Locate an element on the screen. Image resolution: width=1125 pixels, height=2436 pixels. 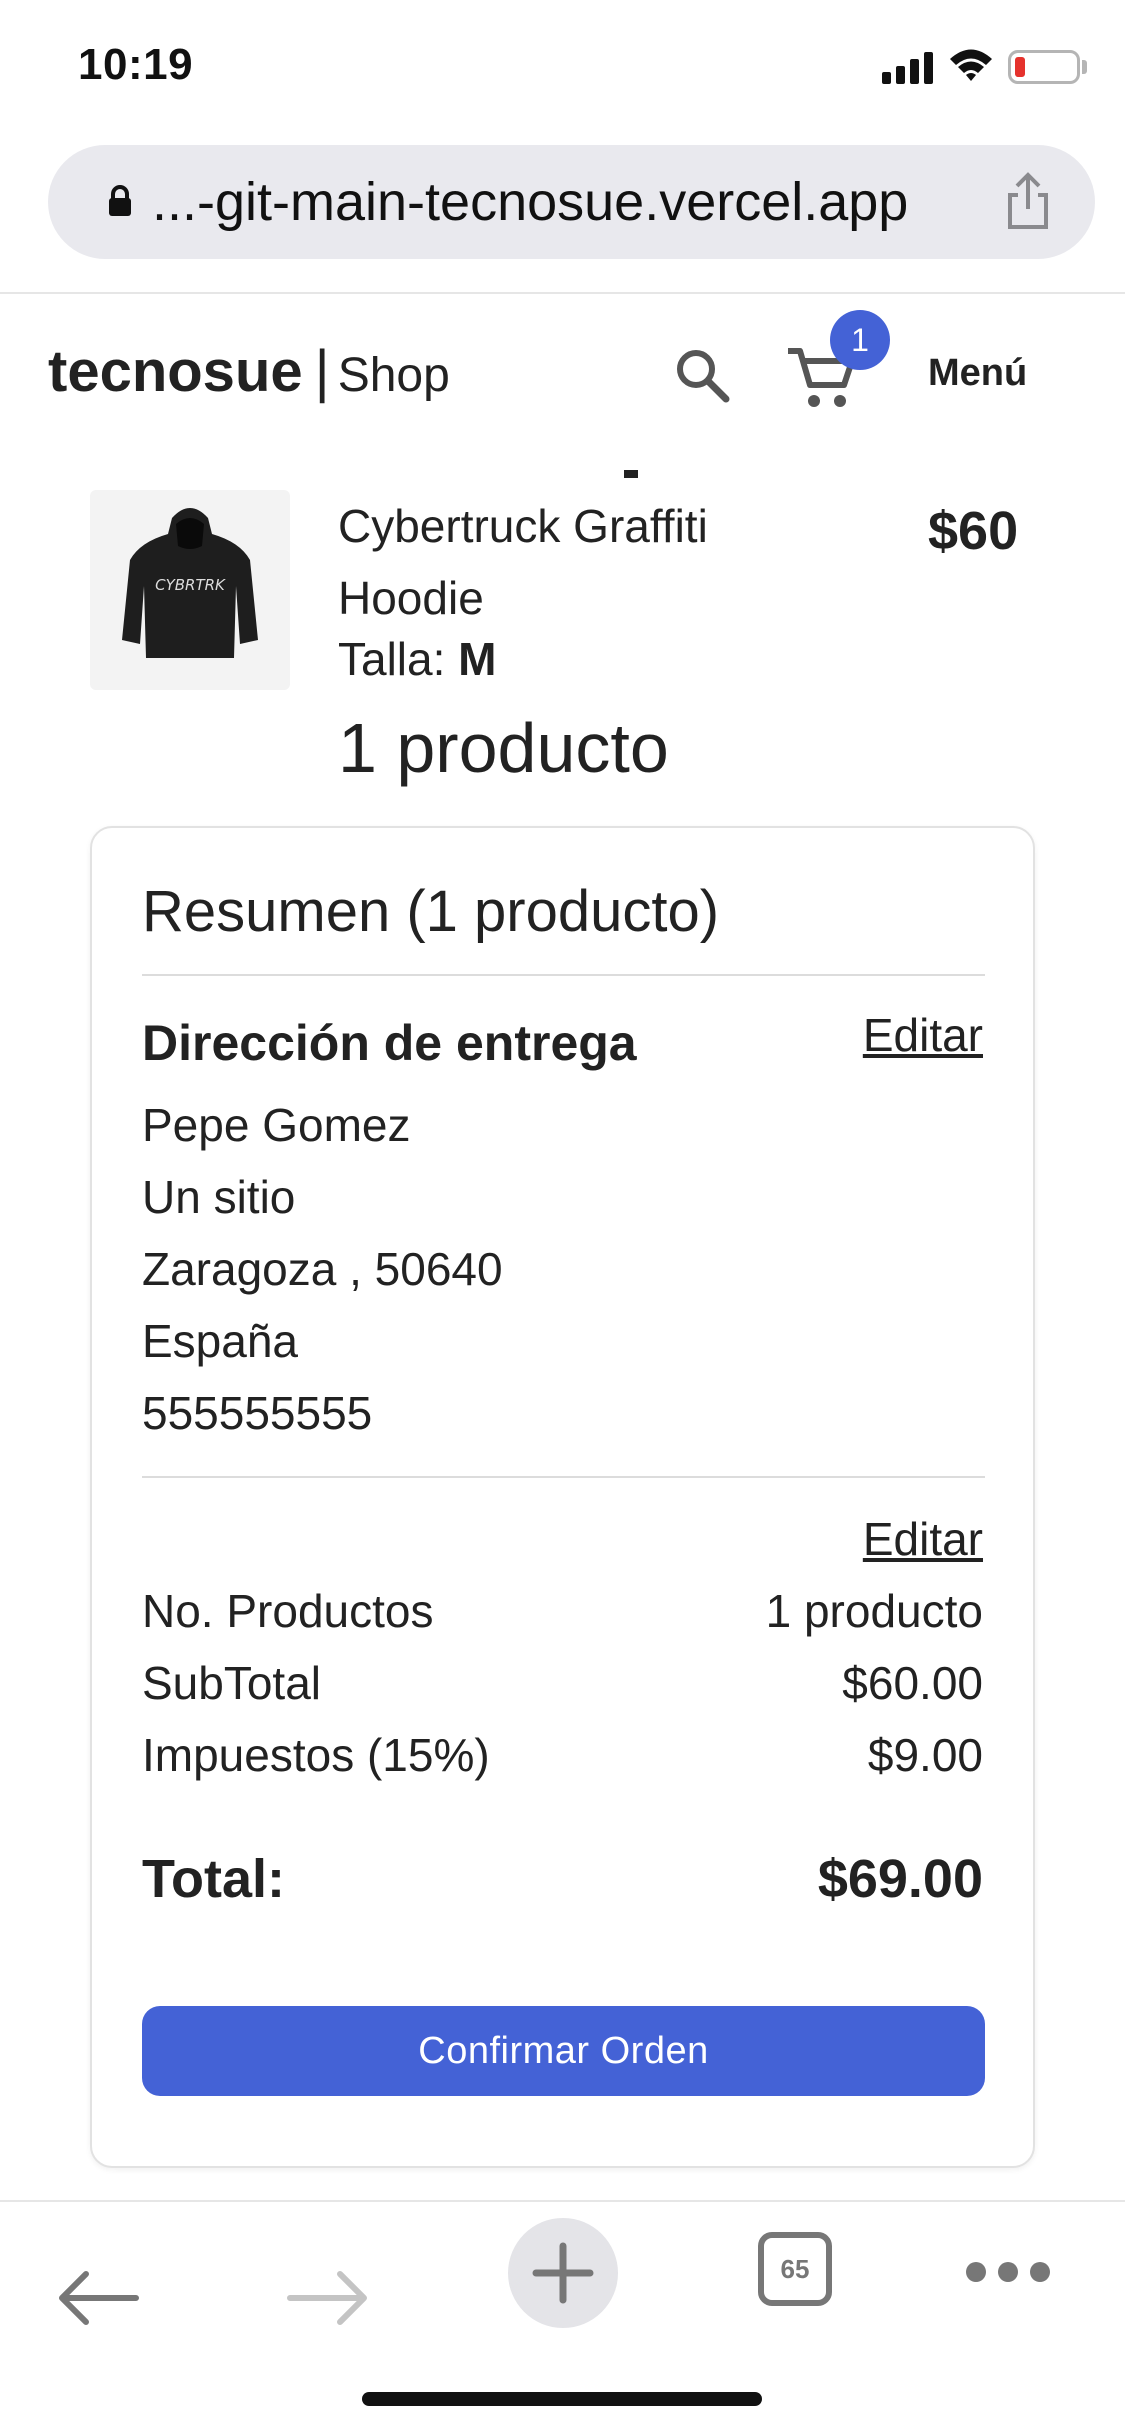
hoodie-image: CYBRTRK is located at coordinates (190, 583).